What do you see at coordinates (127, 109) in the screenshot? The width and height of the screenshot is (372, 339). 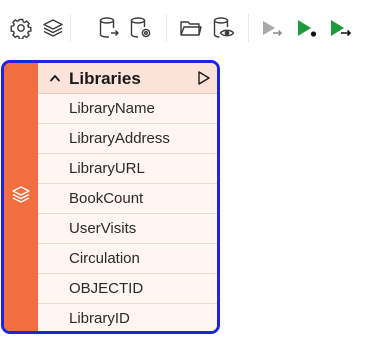 I see `field-row: LibraryName` at bounding box center [127, 109].